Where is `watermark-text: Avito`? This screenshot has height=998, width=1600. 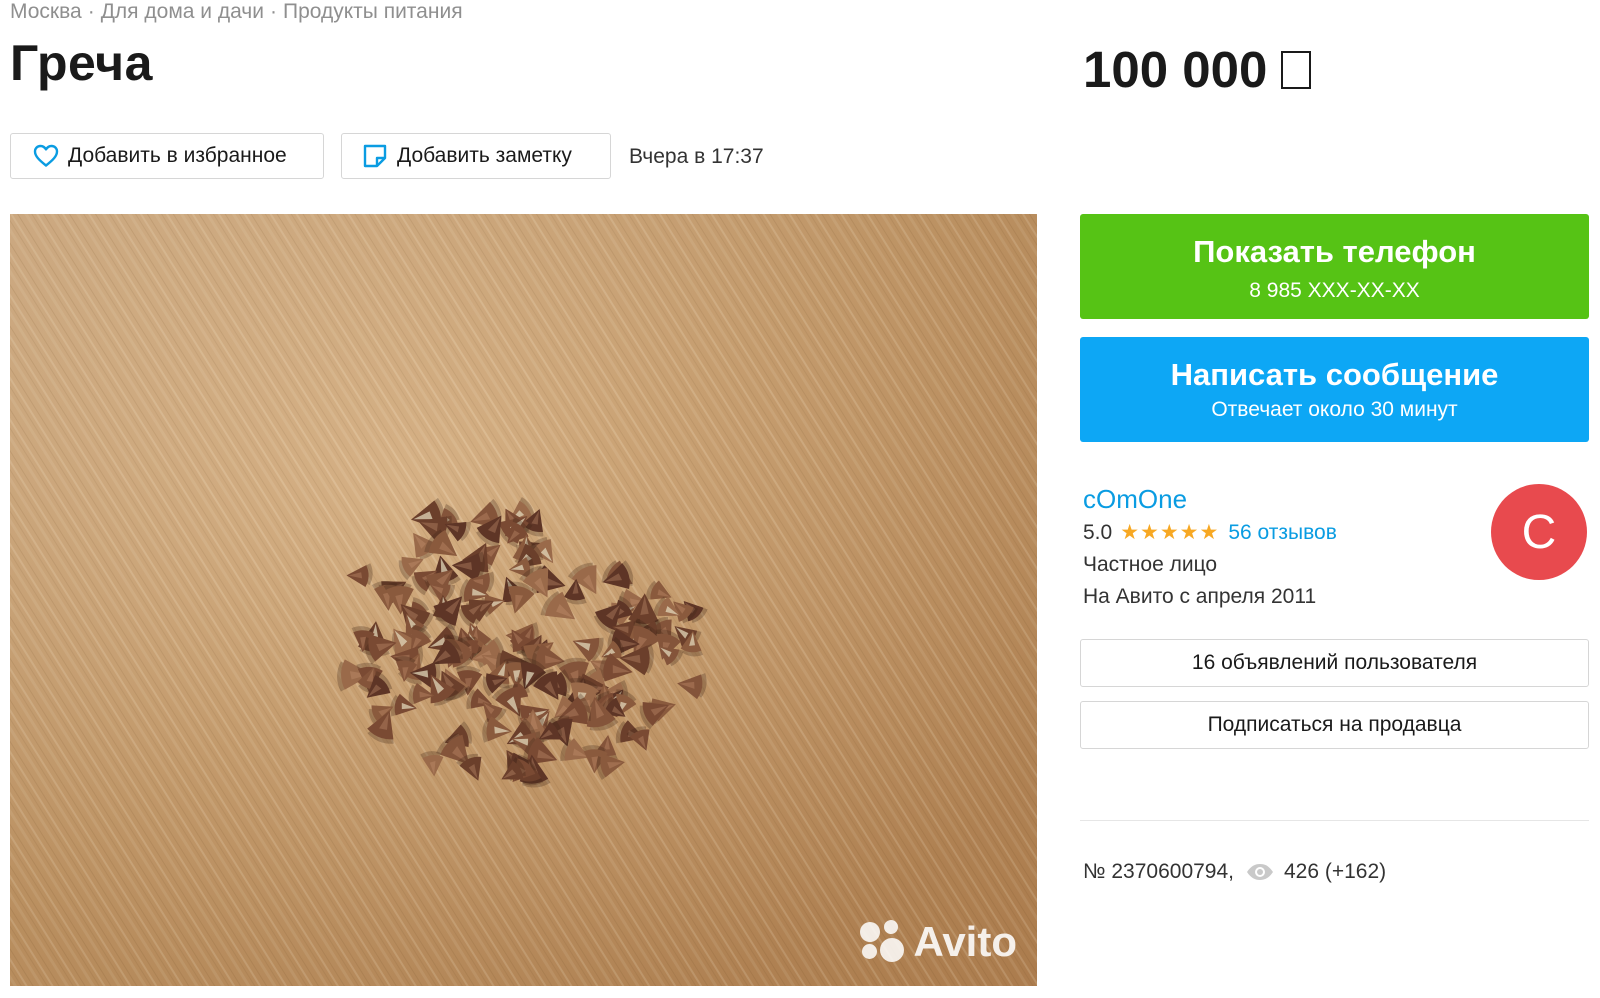
watermark-text: Avito is located at coordinates (965, 941).